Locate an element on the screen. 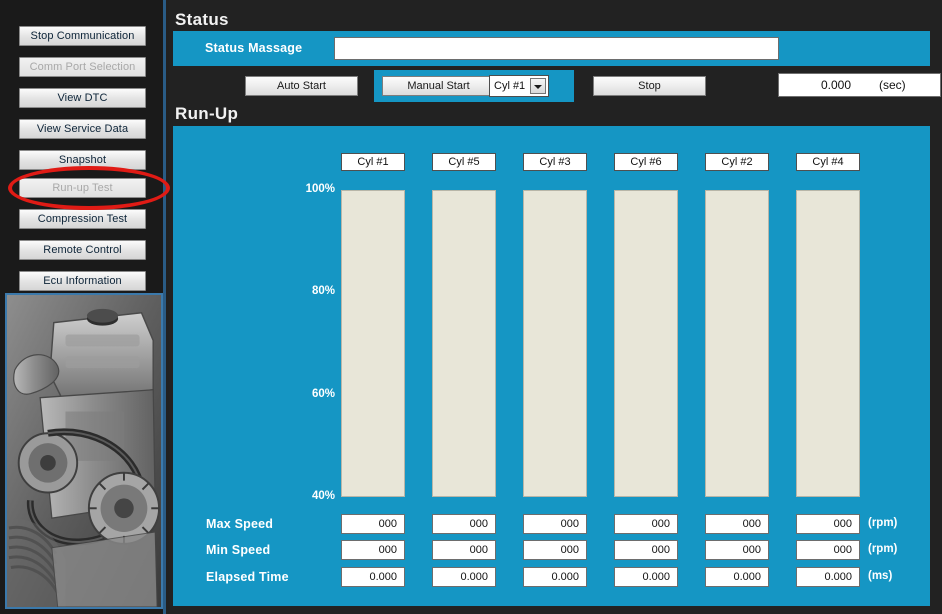  y-axis-tick-60: 60% is located at coordinates (323, 393).